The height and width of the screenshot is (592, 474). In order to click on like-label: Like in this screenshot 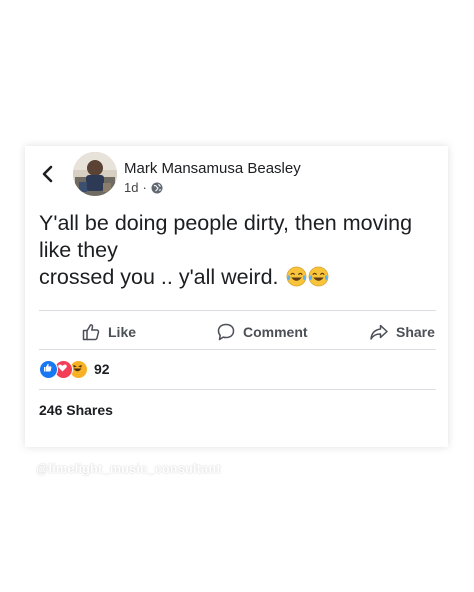, I will do `click(122, 332)`.